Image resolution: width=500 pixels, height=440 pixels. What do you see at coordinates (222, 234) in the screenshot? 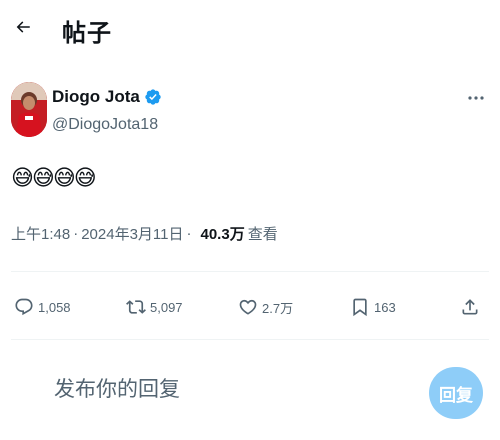
I see `views-count: 40.3万` at bounding box center [222, 234].